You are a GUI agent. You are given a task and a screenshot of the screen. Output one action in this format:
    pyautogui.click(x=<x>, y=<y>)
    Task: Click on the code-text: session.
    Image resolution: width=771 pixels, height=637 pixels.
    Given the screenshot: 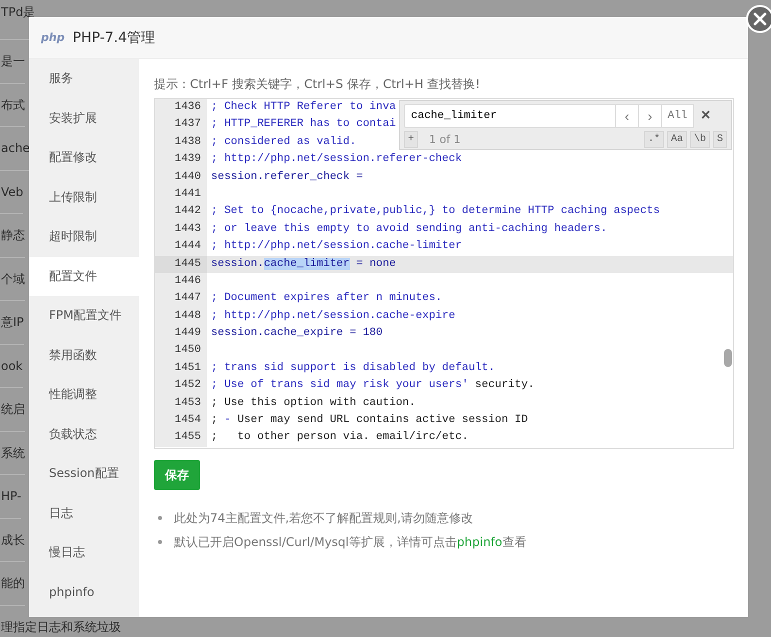 What is the action you would take?
    pyautogui.click(x=237, y=264)
    